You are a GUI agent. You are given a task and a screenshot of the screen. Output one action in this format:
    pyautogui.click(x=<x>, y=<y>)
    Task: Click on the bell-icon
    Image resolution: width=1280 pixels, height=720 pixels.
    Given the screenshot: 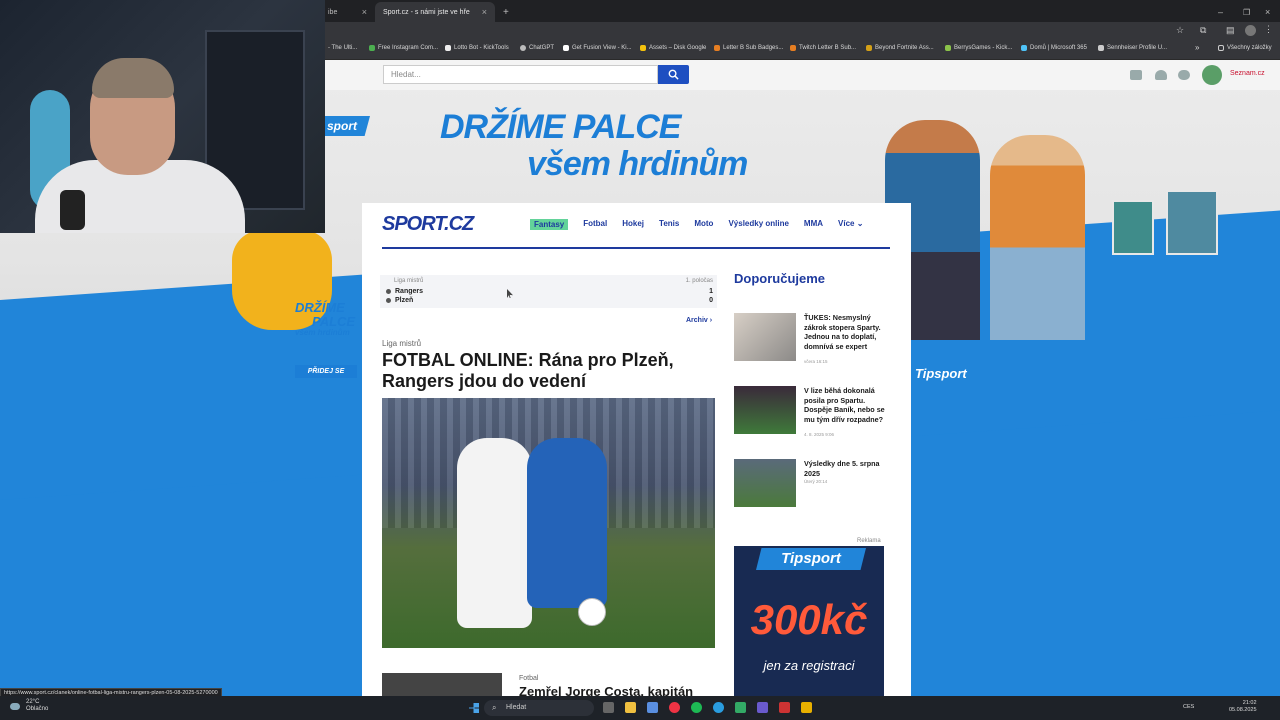 What is the action you would take?
    pyautogui.click(x=1161, y=75)
    